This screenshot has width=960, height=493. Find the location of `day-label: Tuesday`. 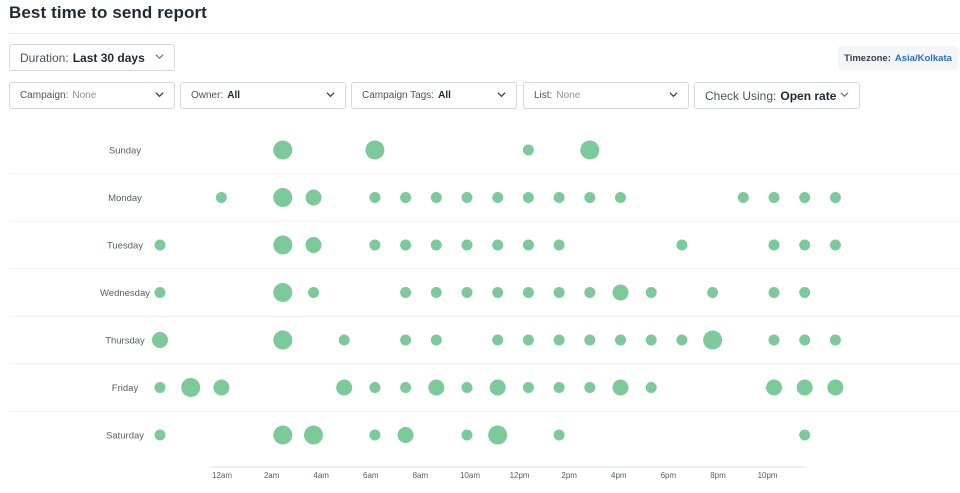

day-label: Tuesday is located at coordinates (125, 246).